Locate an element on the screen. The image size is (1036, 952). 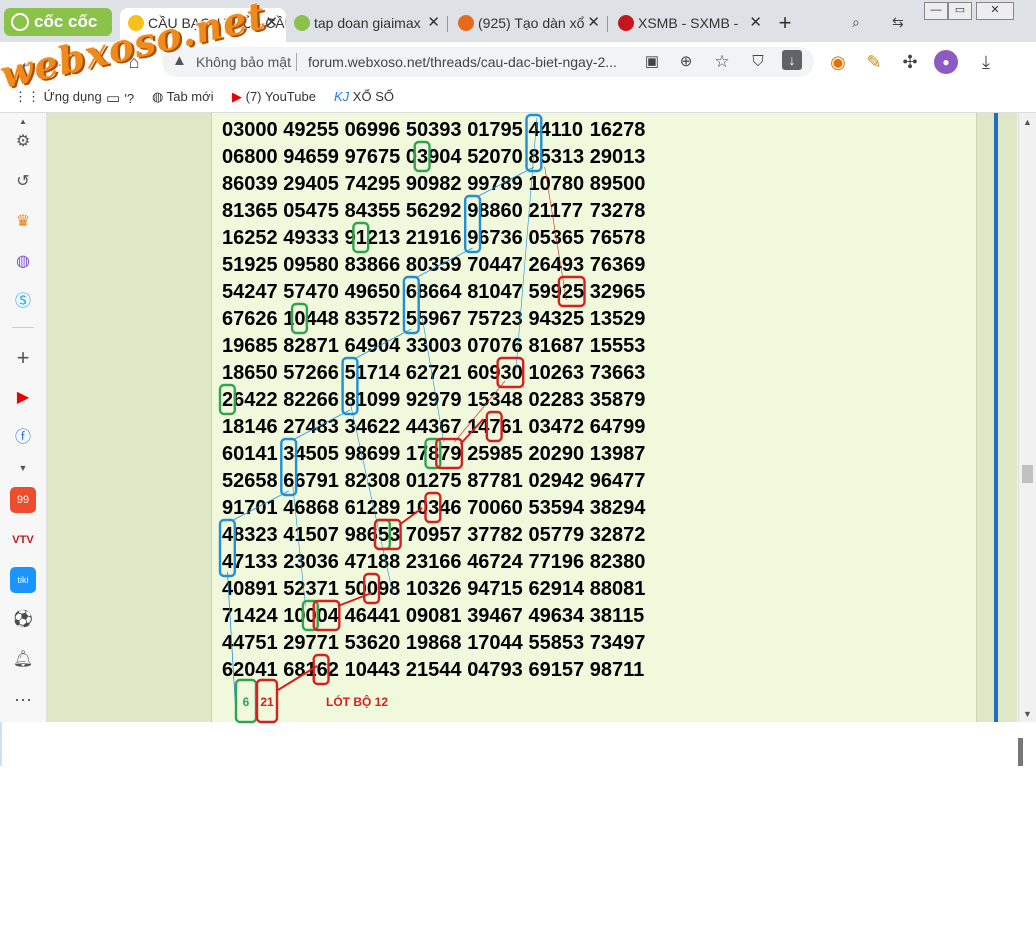
grid-number: 80359 is located at coordinates (434, 265).